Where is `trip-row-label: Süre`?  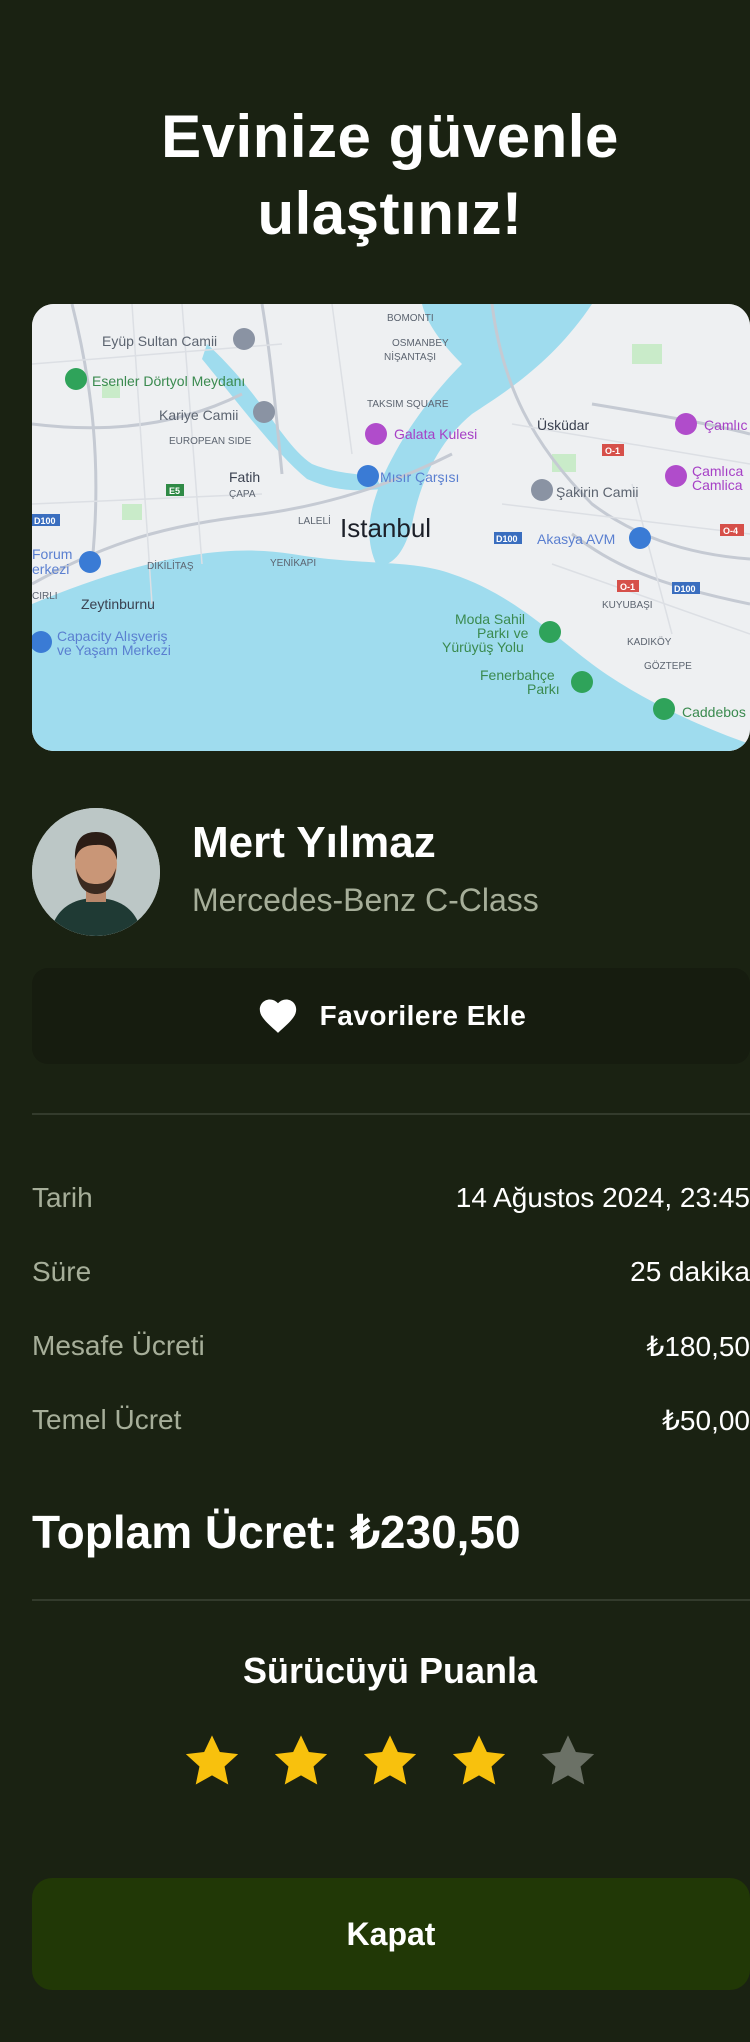
trip-row-label: Süre is located at coordinates (62, 1271).